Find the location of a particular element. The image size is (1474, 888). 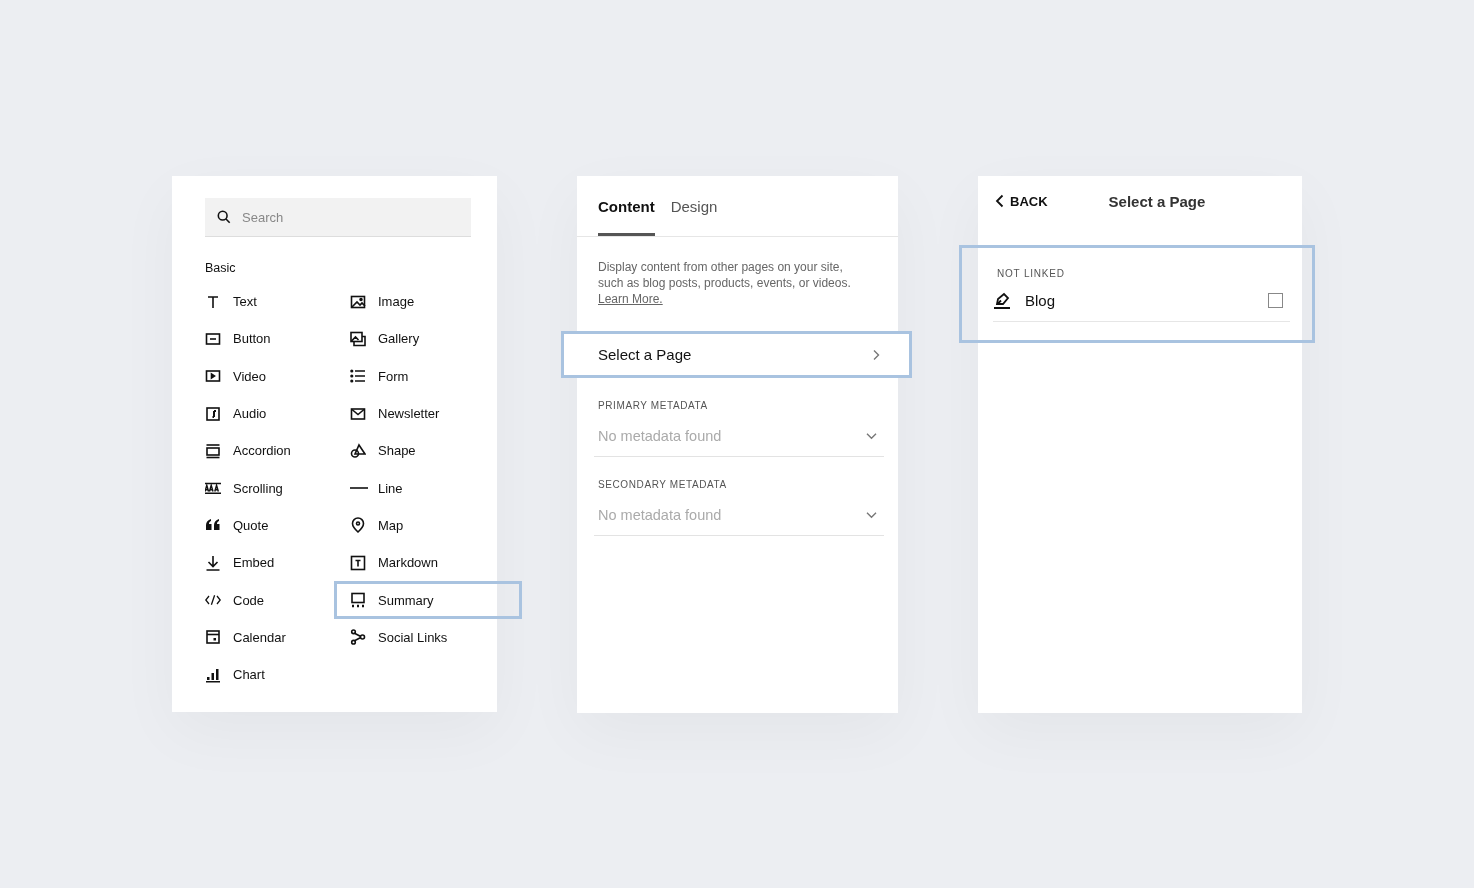

video-icon is located at coordinates (213, 376).